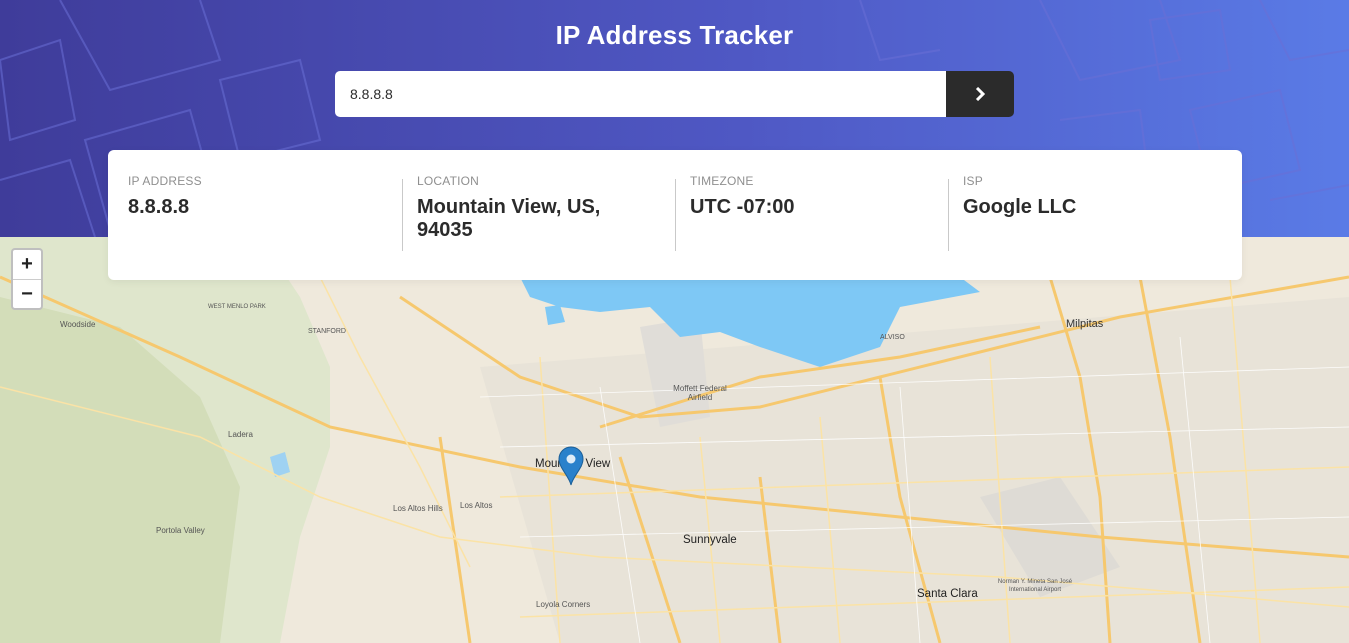  Describe the element at coordinates (237, 307) in the screenshot. I see `map-label-west-menlo-park: WEST MENLO PARK` at that location.